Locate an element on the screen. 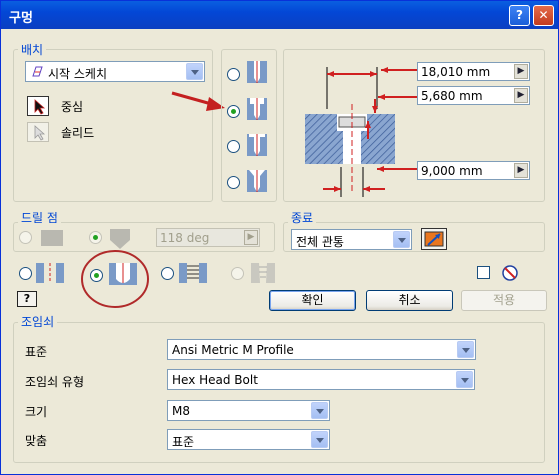 The height and width of the screenshot is (475, 559). size-combo: M8 is located at coordinates (248, 410).